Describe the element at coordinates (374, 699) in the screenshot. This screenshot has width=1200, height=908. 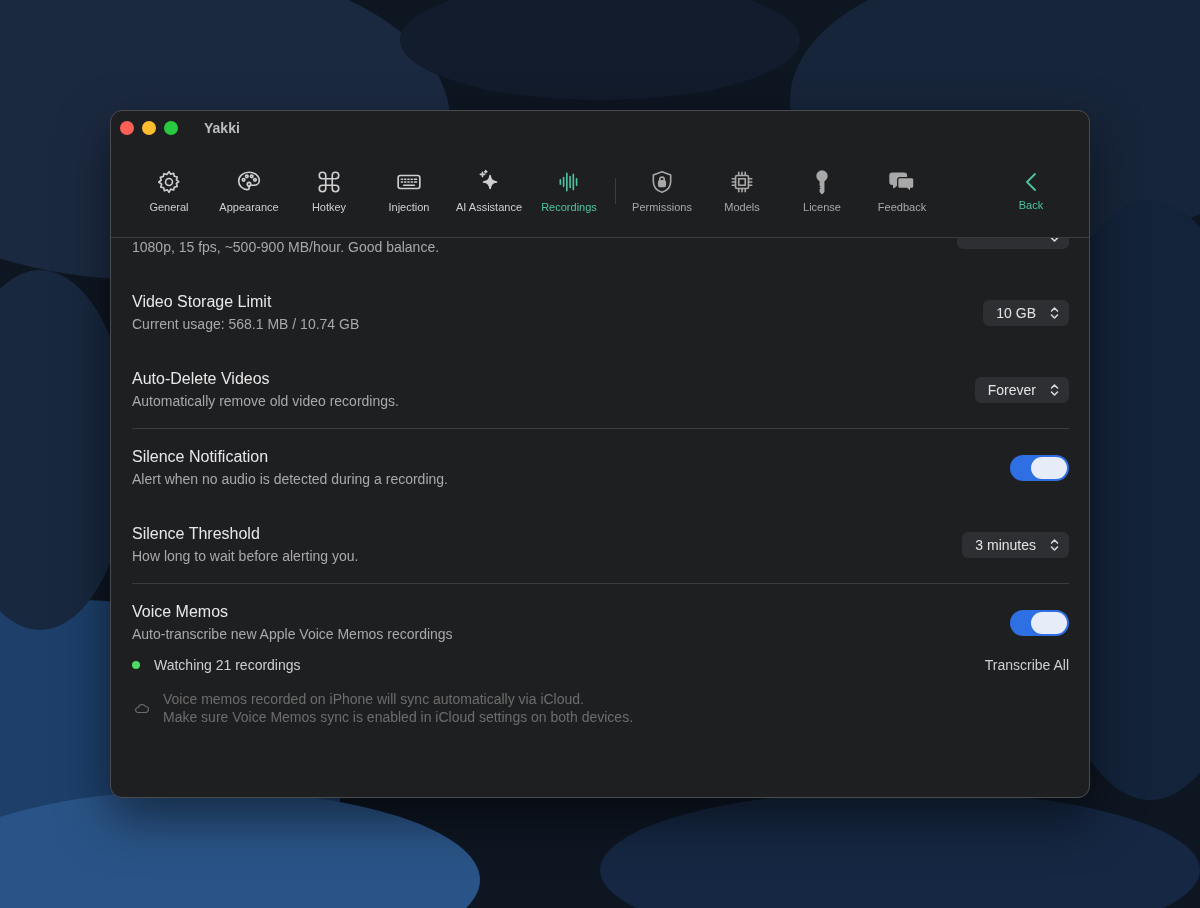
I see `note-text: Voice memos recorded on iPhone will sync automatically via iCloud.` at that location.